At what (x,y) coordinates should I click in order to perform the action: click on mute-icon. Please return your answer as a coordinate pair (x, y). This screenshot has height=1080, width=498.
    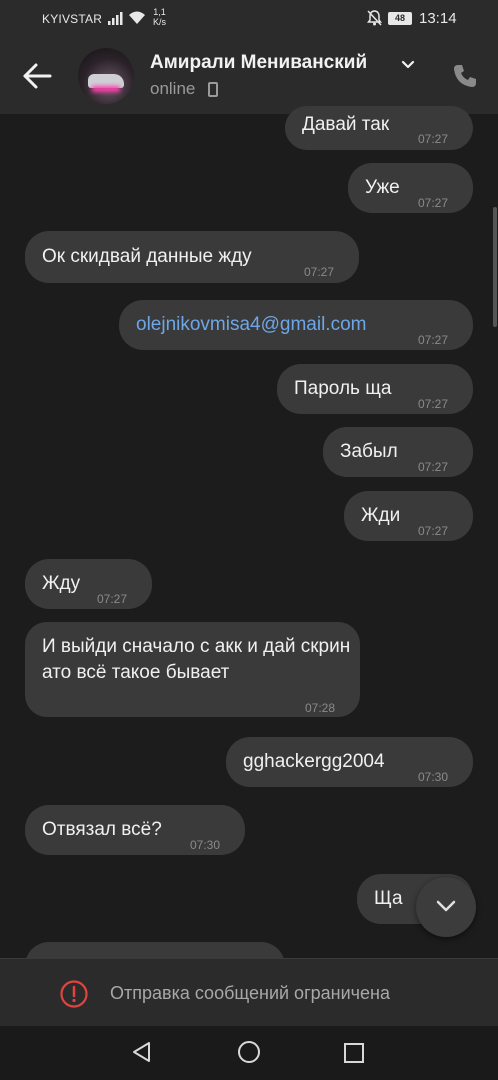
    Looking at the image, I should click on (374, 18).